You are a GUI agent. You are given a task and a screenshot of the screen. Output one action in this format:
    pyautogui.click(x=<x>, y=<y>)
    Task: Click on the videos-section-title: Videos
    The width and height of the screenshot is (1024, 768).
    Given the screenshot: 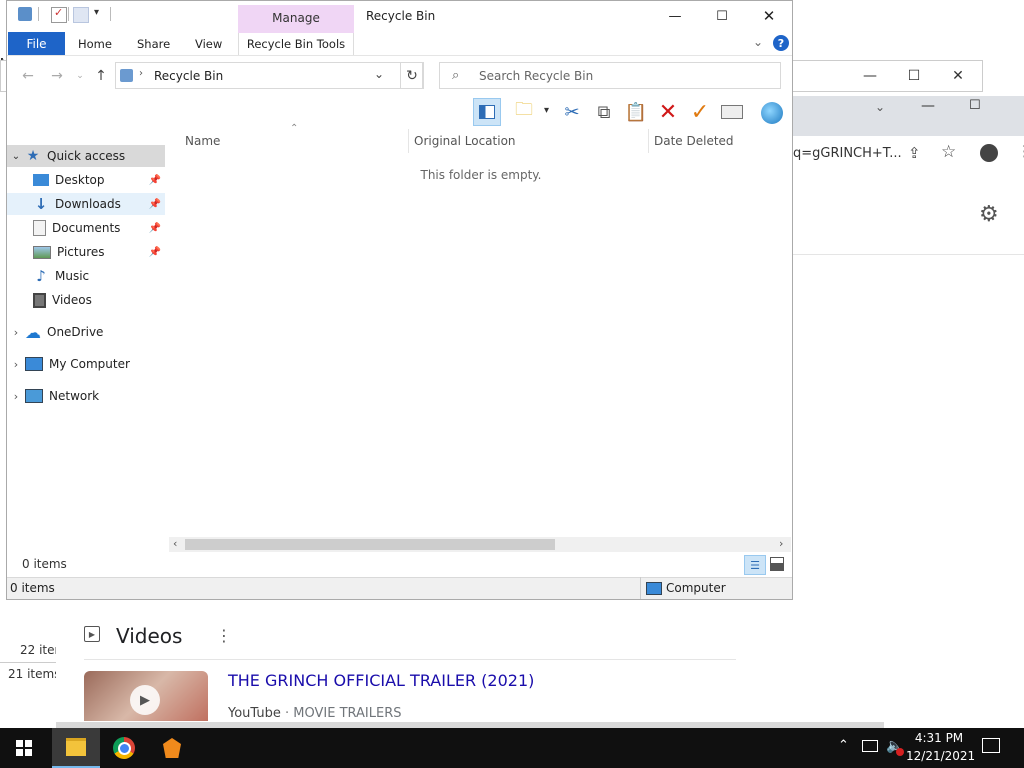 What is the action you would take?
    pyautogui.click(x=149, y=636)
    